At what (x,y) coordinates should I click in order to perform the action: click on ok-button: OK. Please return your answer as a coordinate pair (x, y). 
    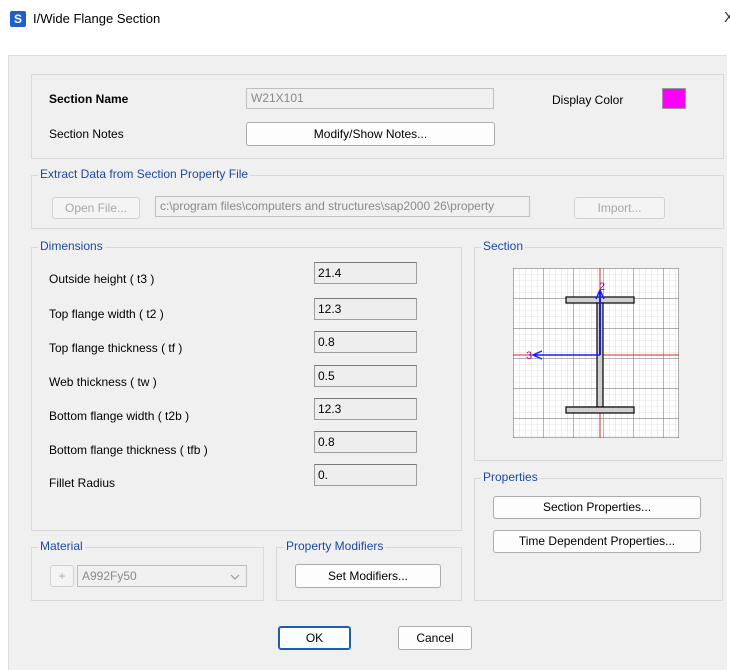
    Looking at the image, I should click on (314, 638).